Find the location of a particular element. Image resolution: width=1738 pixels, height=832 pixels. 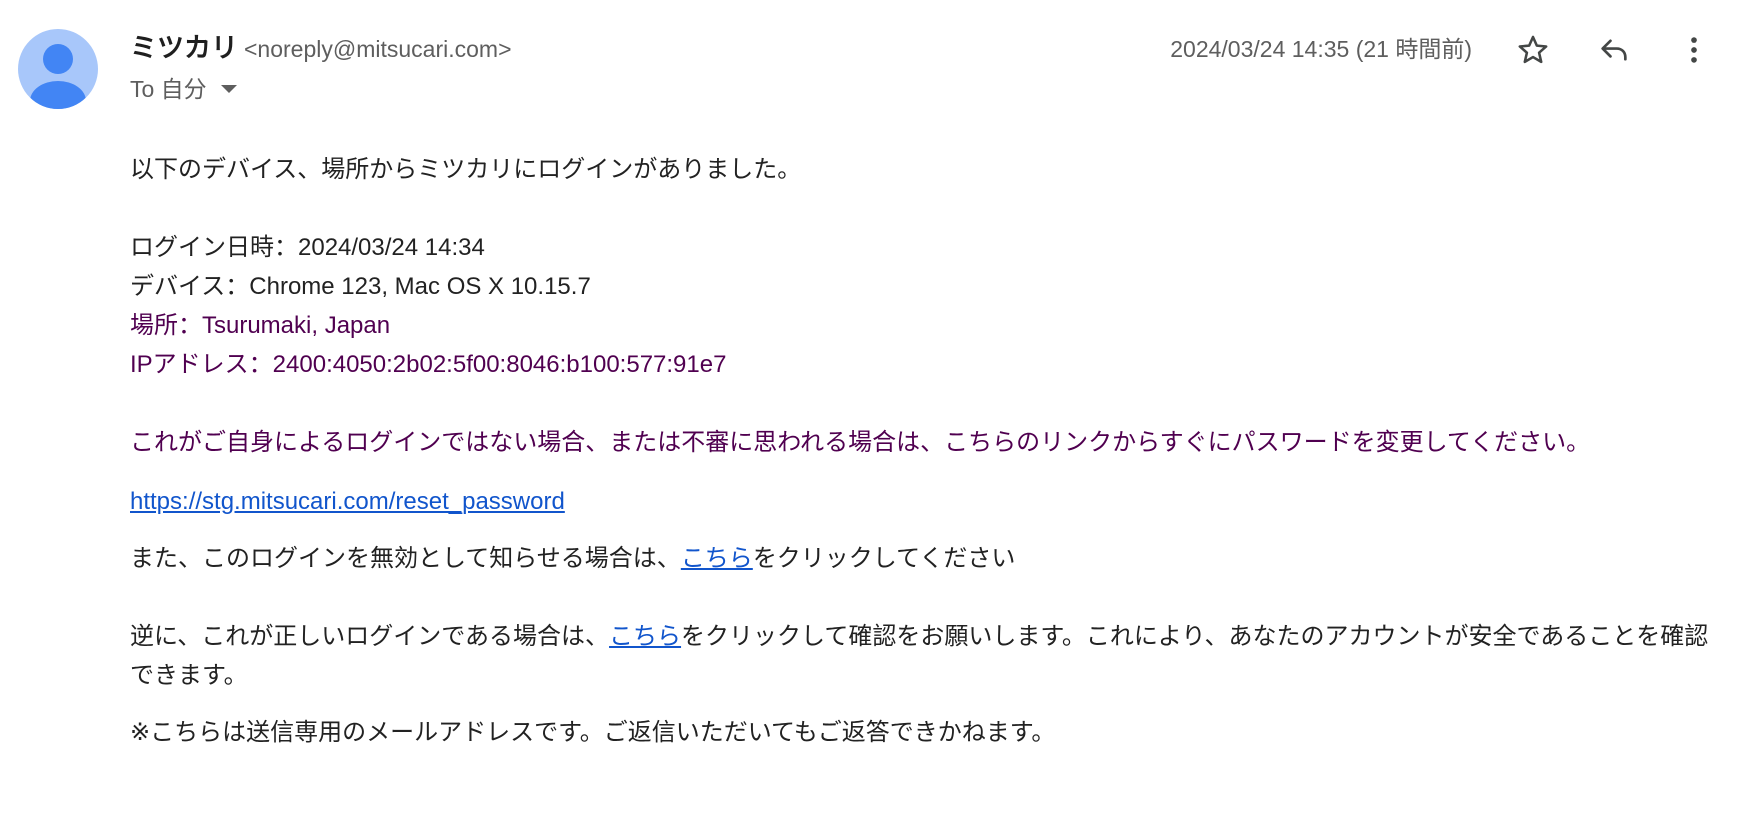

invalidate-paragraph: また、このログインを無効として知らせる場合は、こちらをクリックしてください is located at coordinates (925, 558).